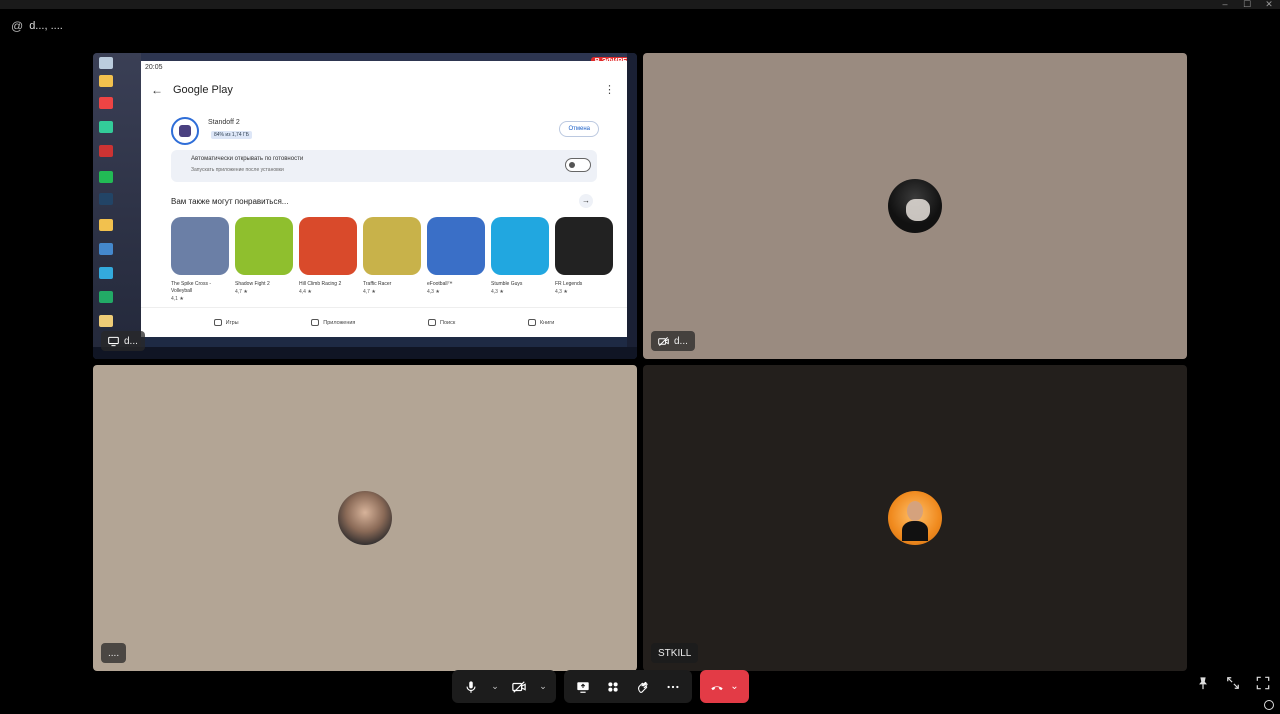 This screenshot has width=1280, height=714. I want to click on mic-icon, so click(471, 686).